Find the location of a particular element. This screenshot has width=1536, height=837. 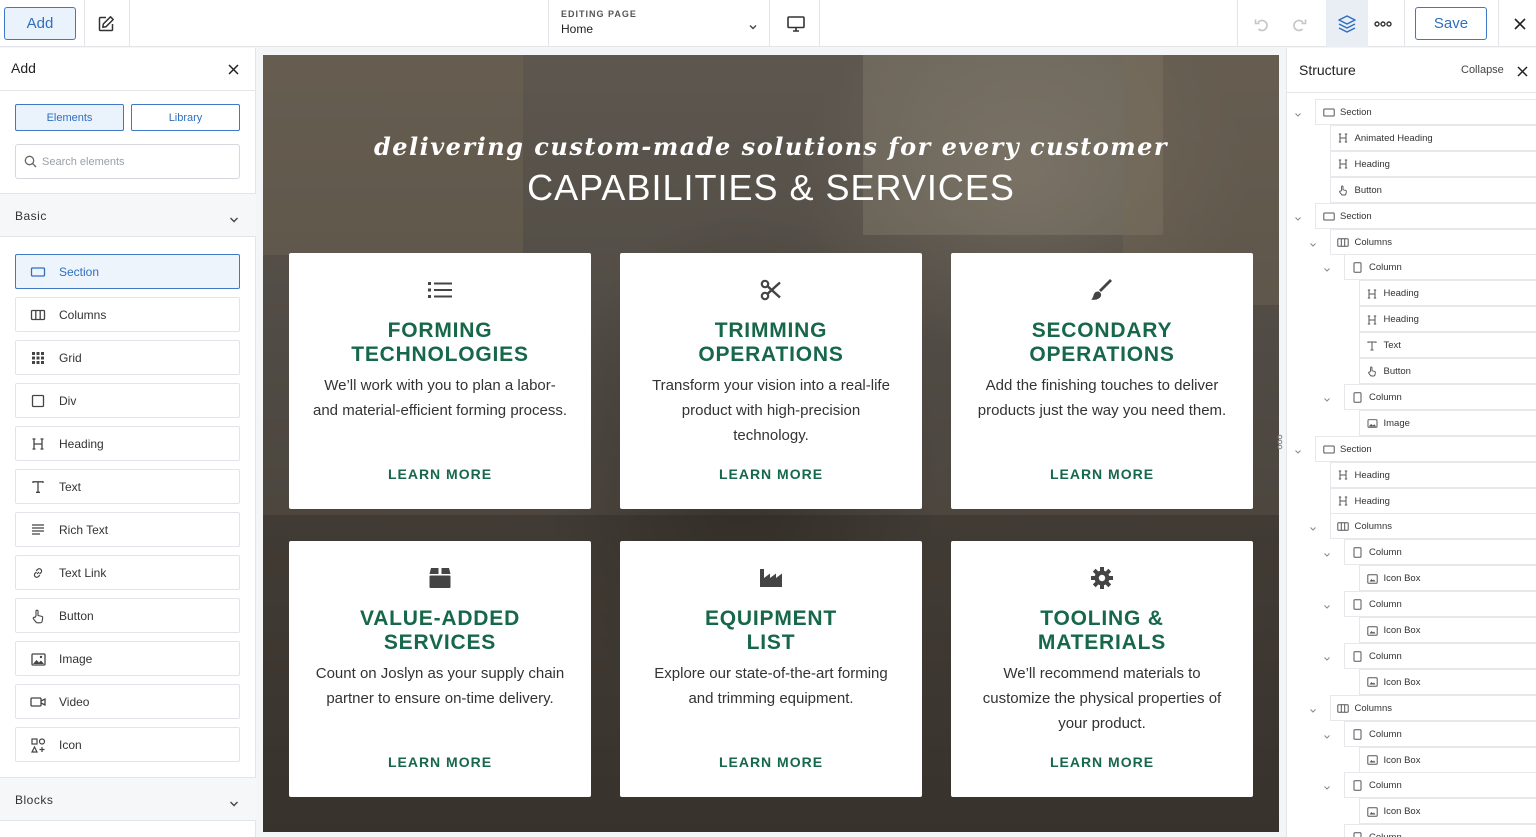

element-image: Image is located at coordinates (127, 658).